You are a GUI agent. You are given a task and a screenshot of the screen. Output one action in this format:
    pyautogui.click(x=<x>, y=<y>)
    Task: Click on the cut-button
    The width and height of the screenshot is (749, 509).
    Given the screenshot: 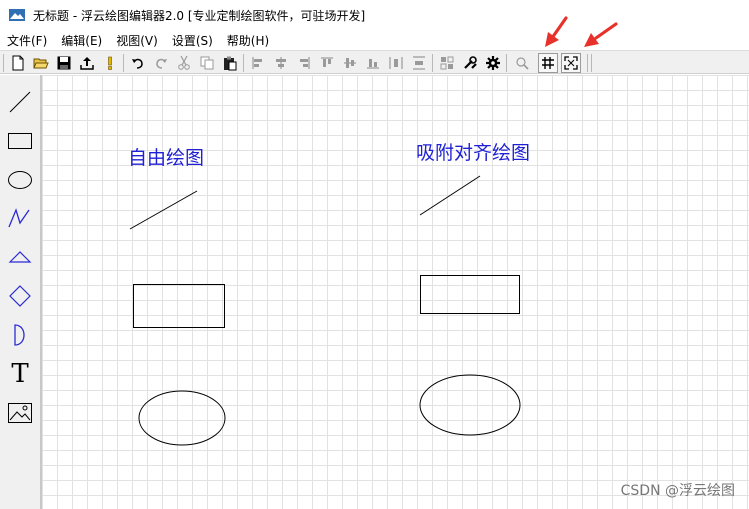 What is the action you would take?
    pyautogui.click(x=184, y=63)
    